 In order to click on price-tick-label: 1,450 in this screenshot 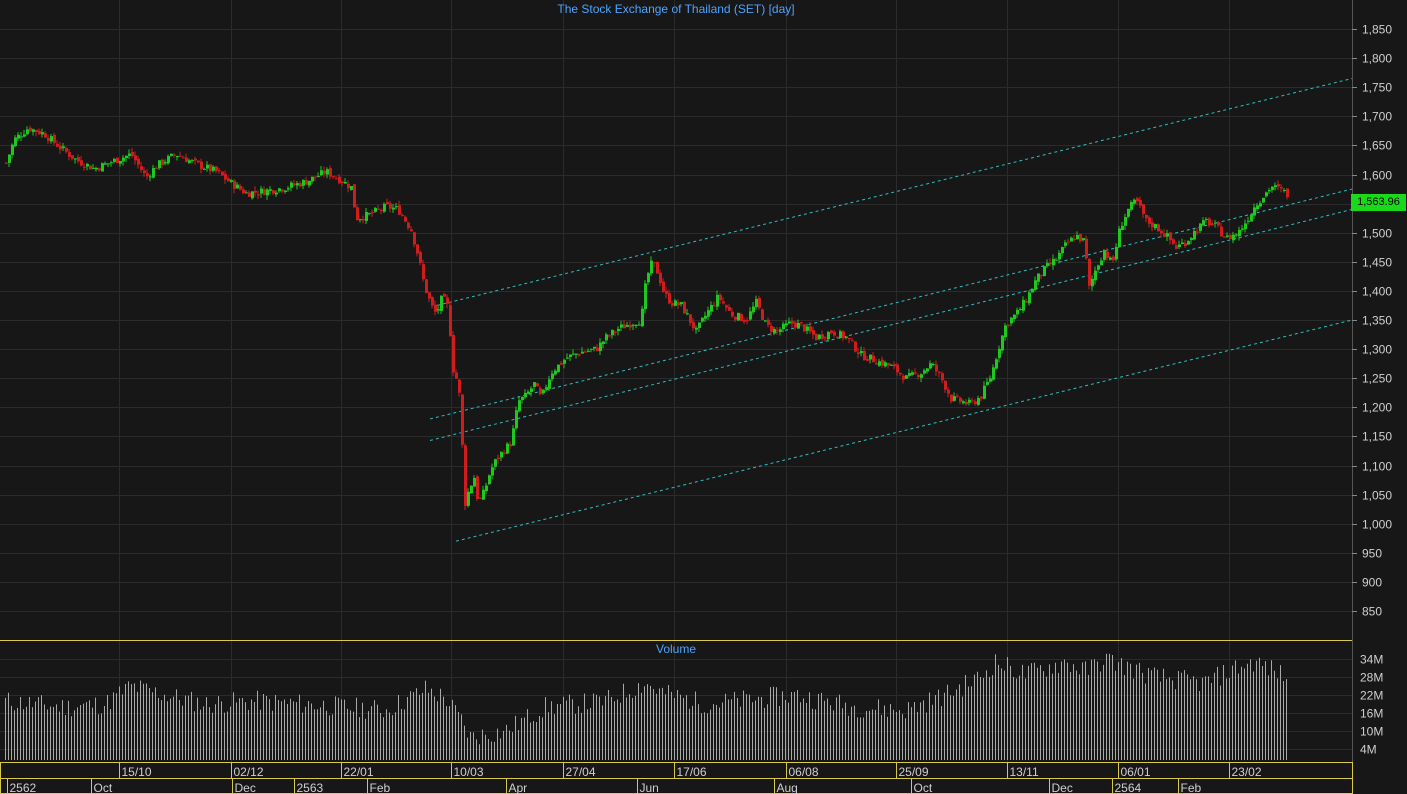, I will do `click(1377, 263)`.